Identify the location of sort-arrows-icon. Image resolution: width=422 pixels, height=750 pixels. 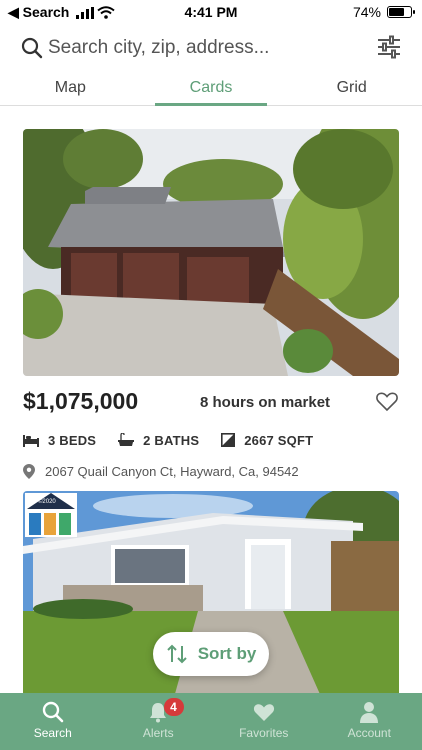
(177, 654).